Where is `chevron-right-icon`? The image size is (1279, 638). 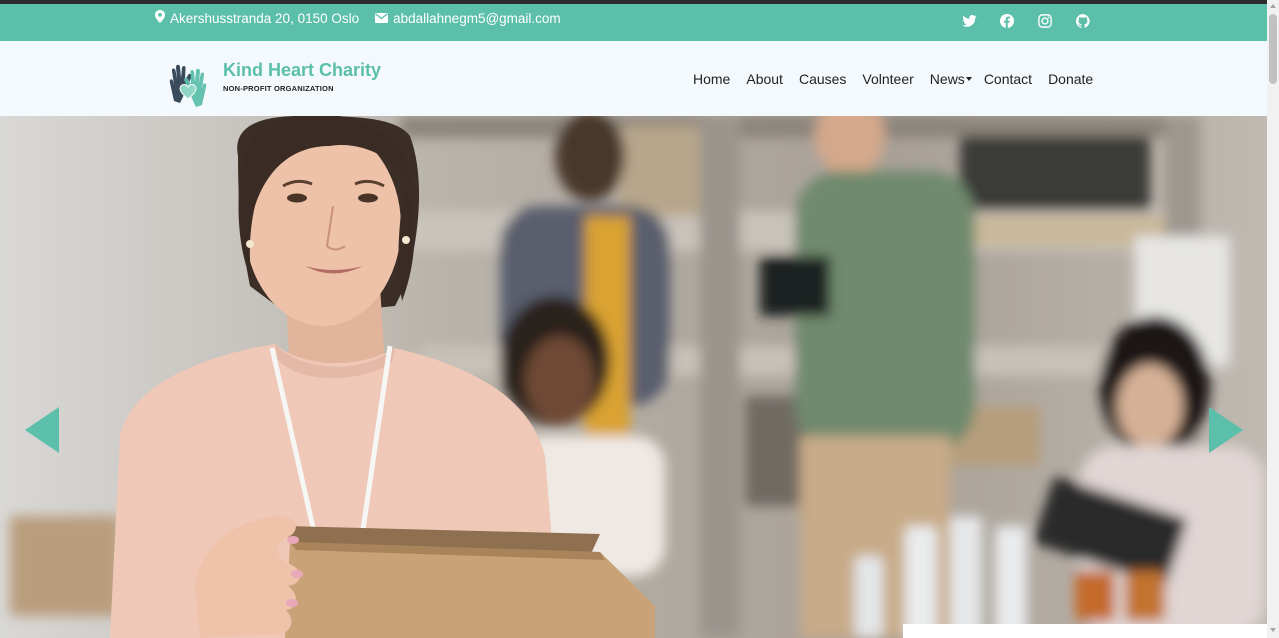 chevron-right-icon is located at coordinates (1226, 430).